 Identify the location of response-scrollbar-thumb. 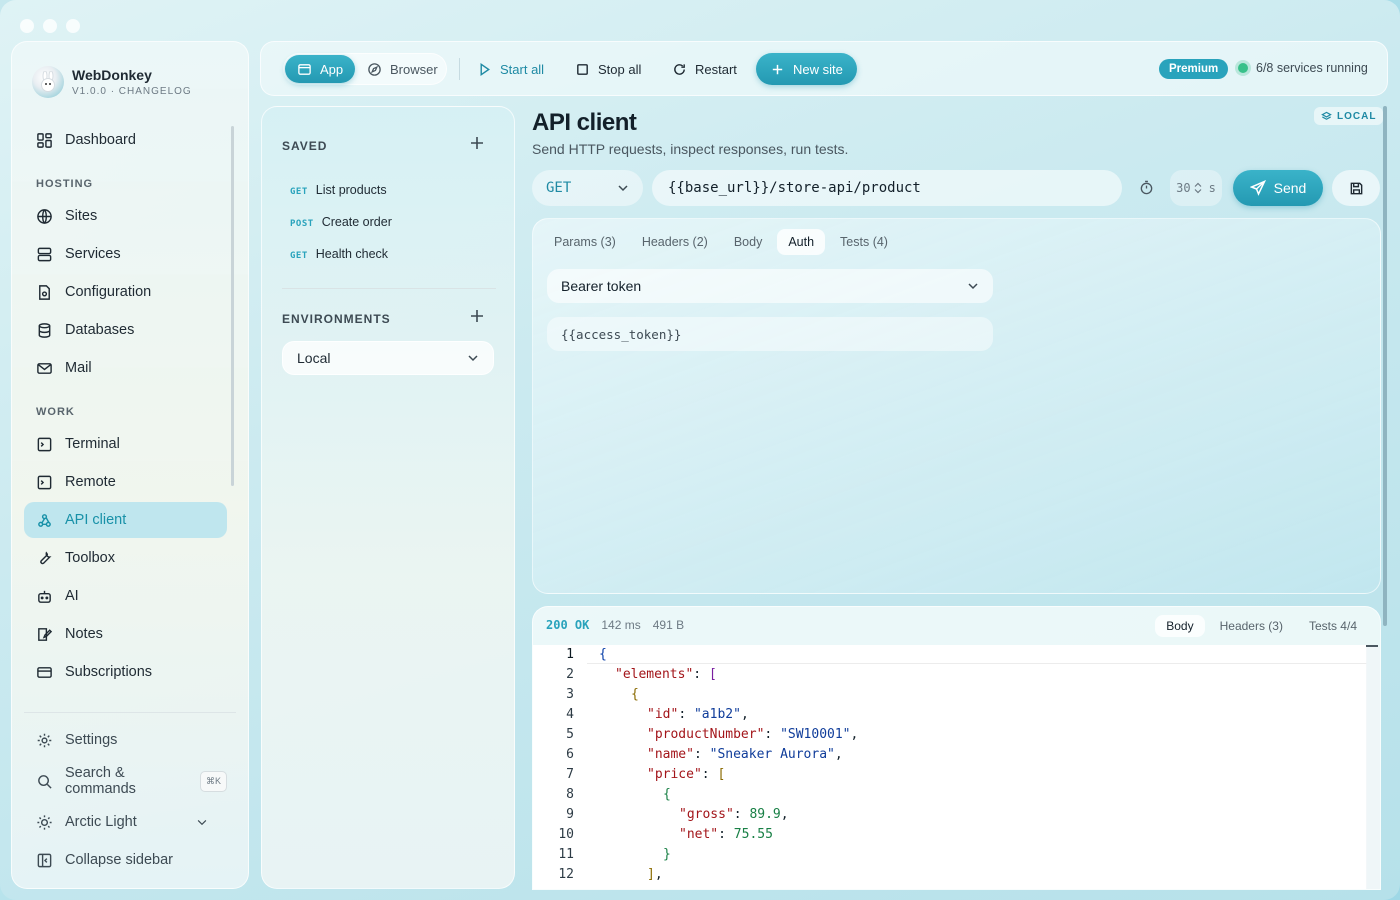
(1372, 646).